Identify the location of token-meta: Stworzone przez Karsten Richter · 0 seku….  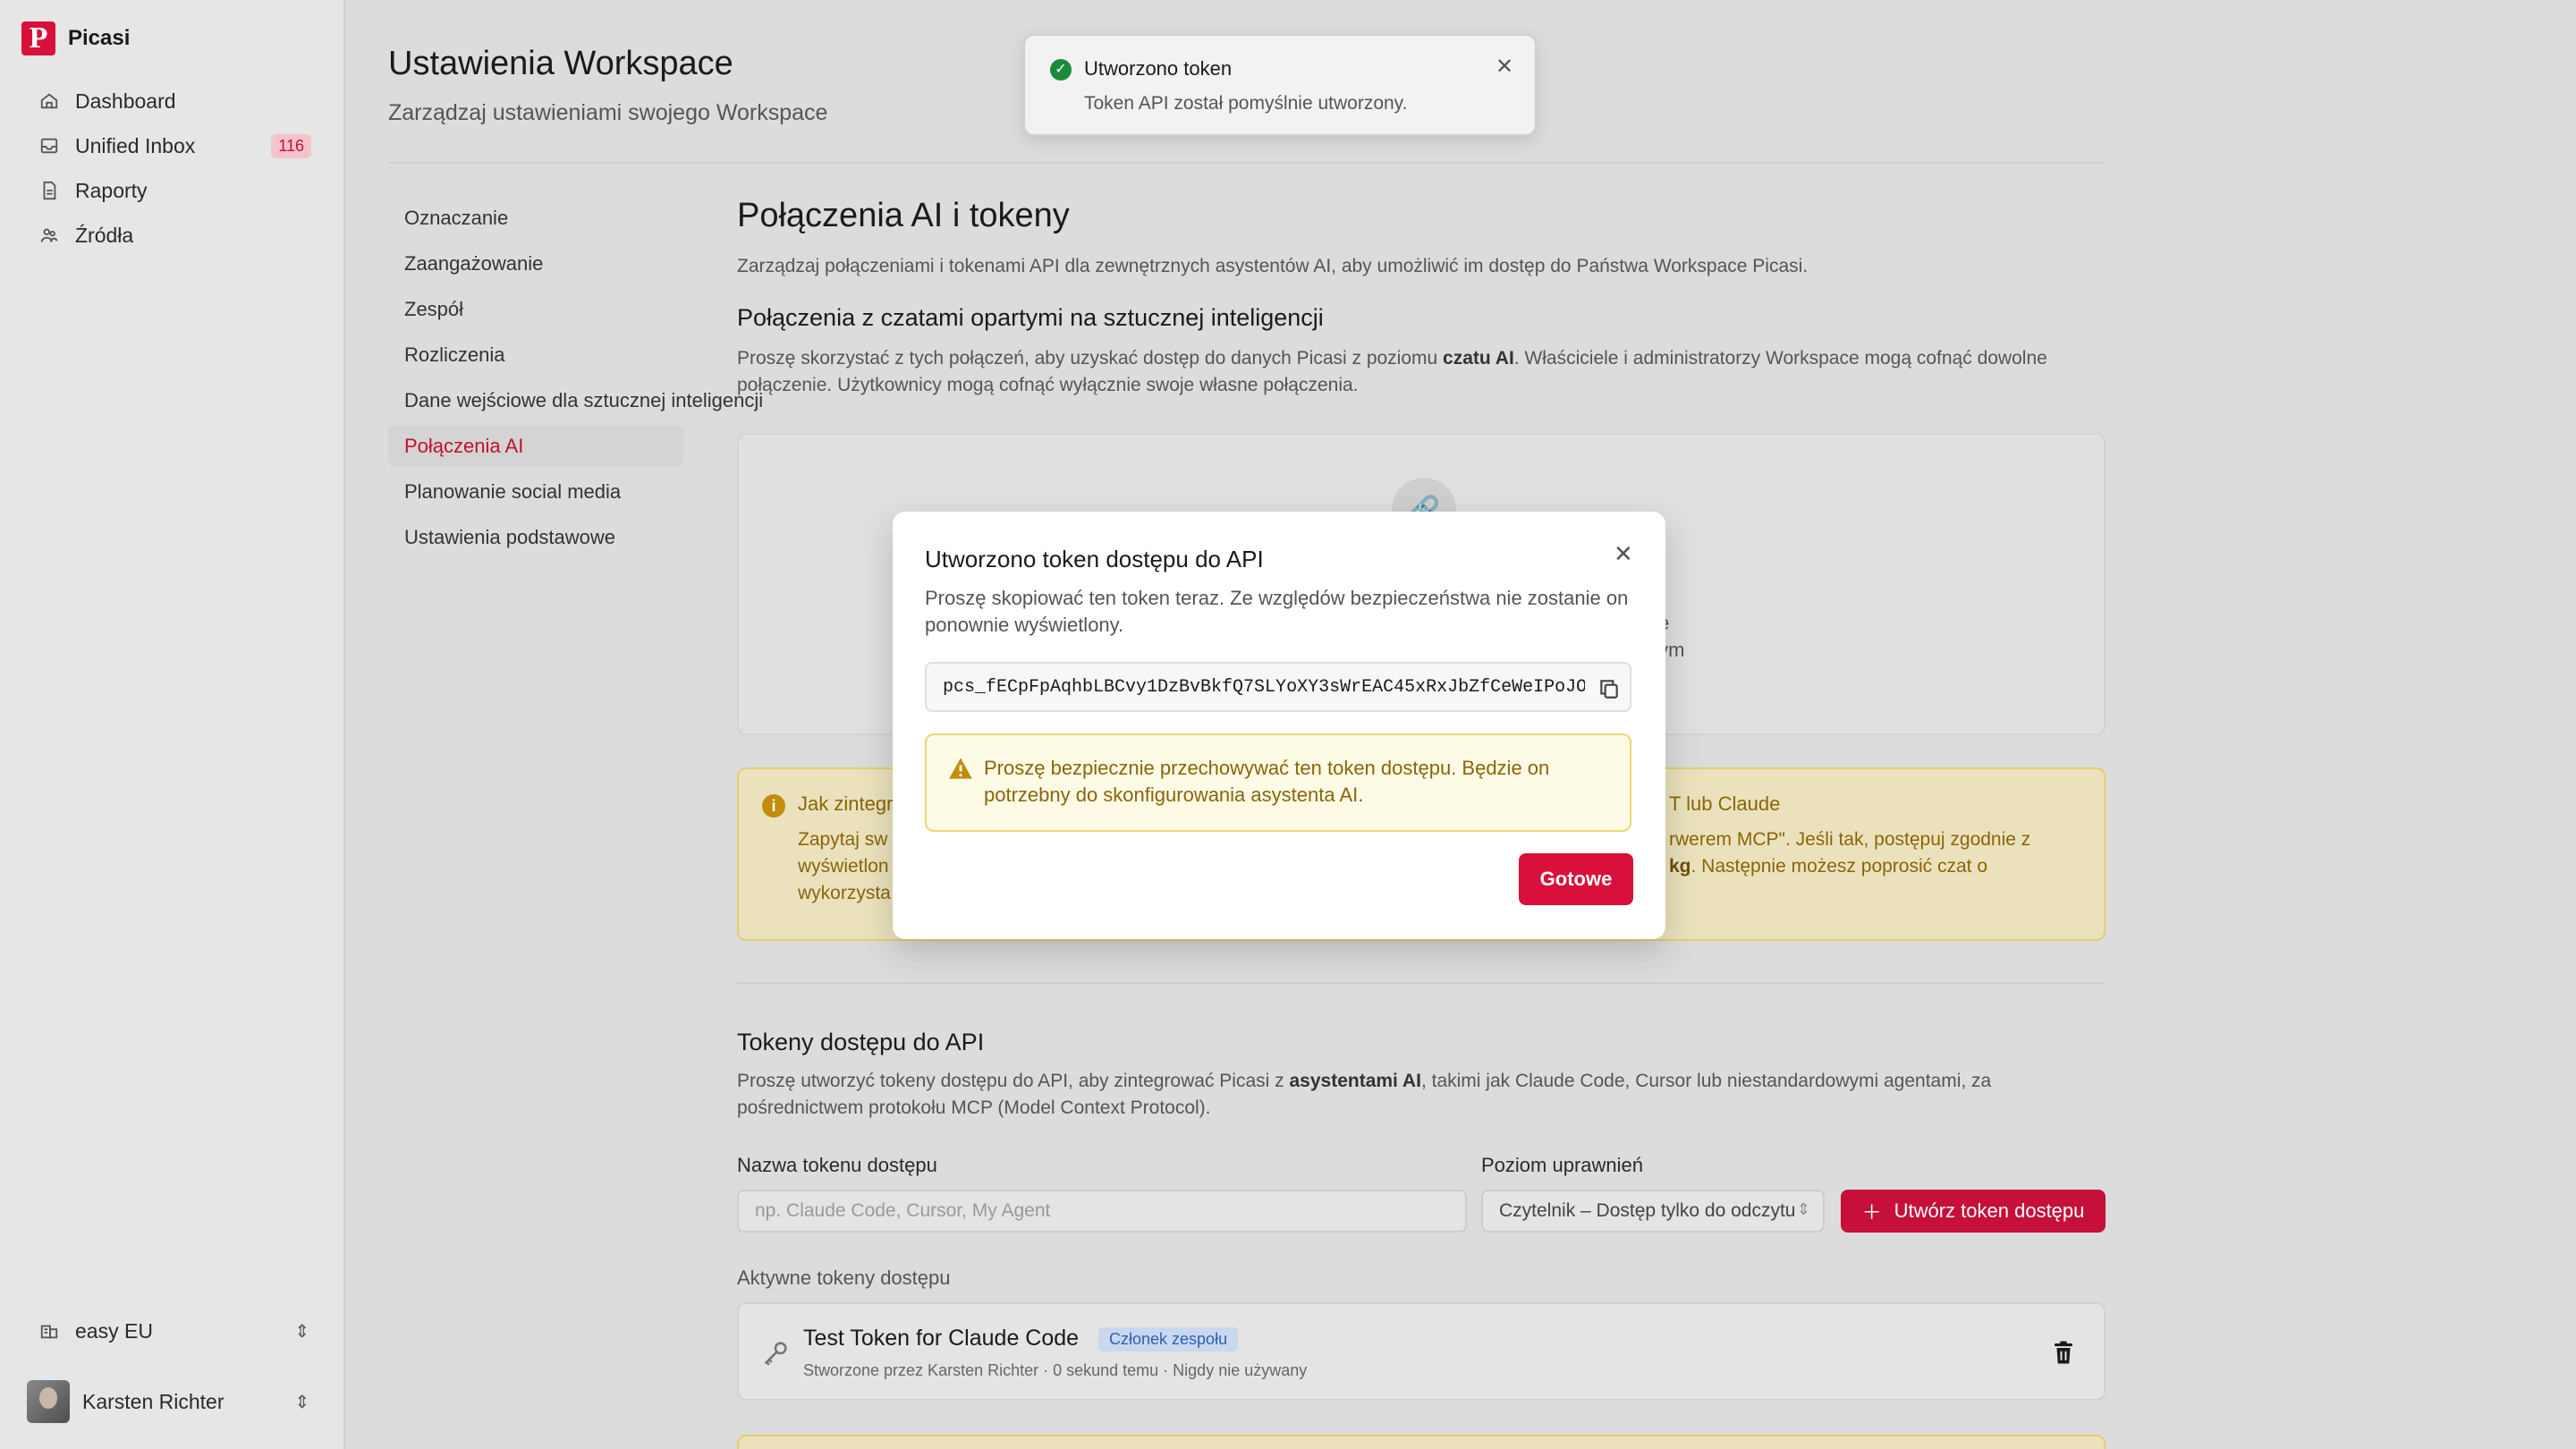
(1055, 1370).